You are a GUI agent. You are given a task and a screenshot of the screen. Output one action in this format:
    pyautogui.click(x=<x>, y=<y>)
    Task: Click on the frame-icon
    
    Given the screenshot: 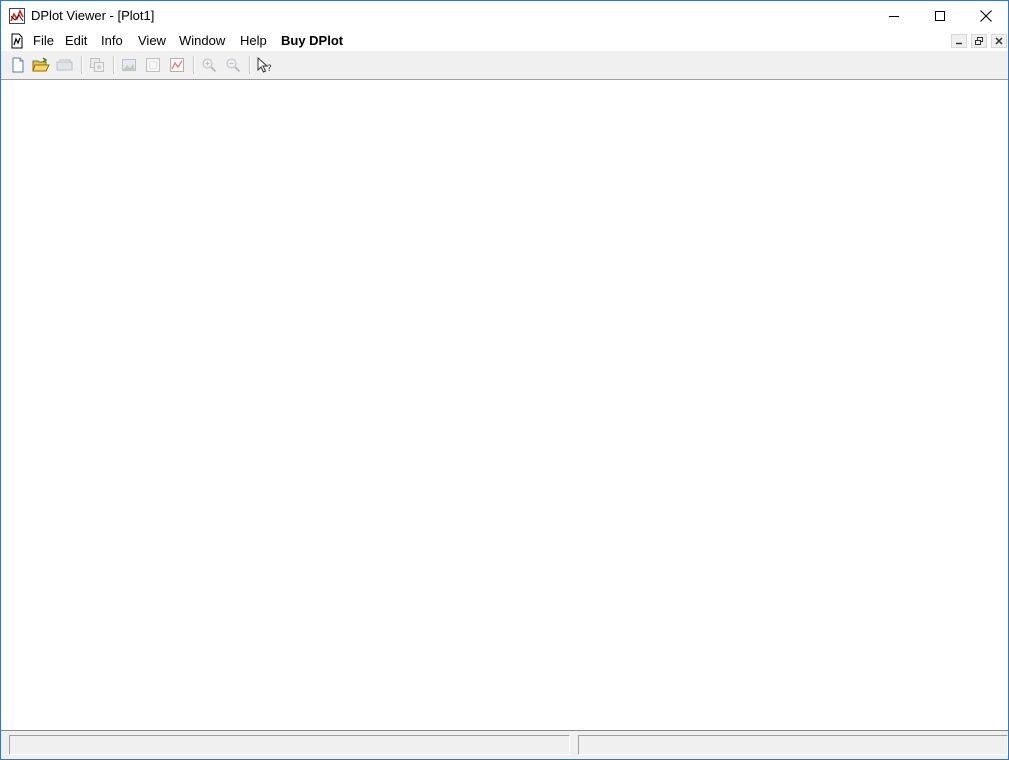 What is the action you would take?
    pyautogui.click(x=153, y=65)
    